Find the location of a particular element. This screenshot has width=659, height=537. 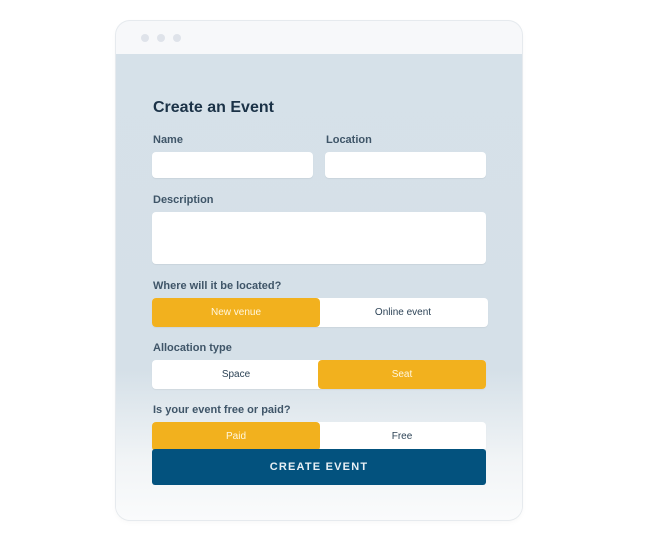

venue-segmented-control: New venue Online event is located at coordinates (320, 312).